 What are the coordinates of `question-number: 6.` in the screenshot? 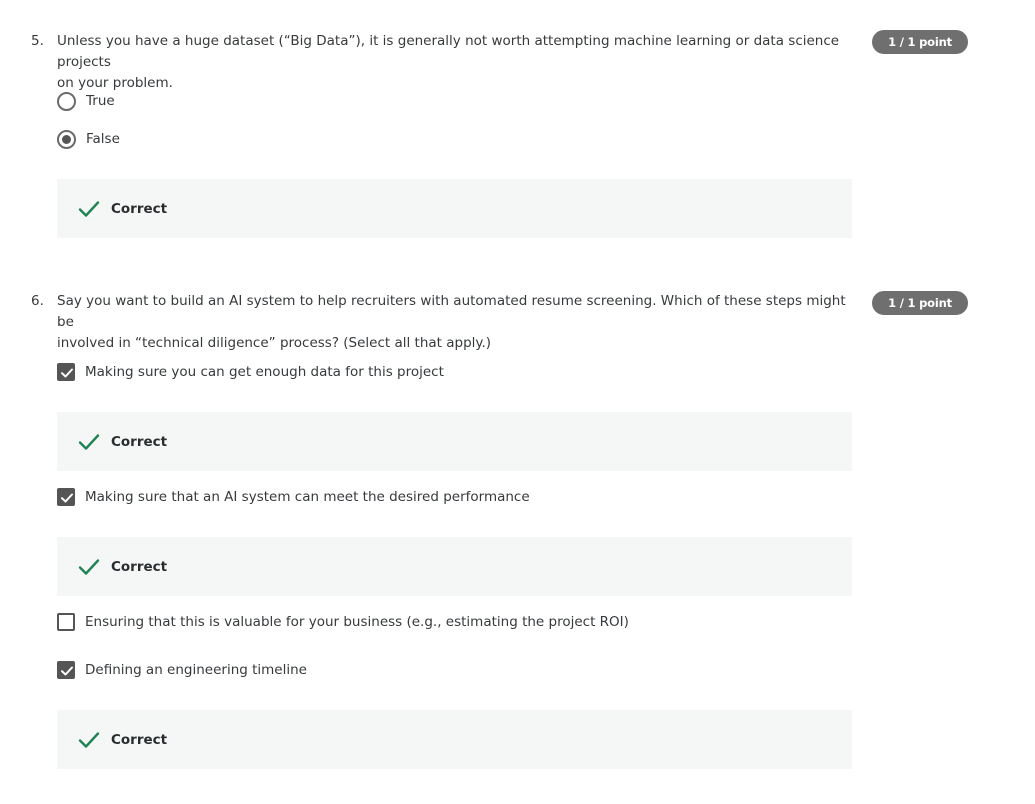 It's located at (37, 301).